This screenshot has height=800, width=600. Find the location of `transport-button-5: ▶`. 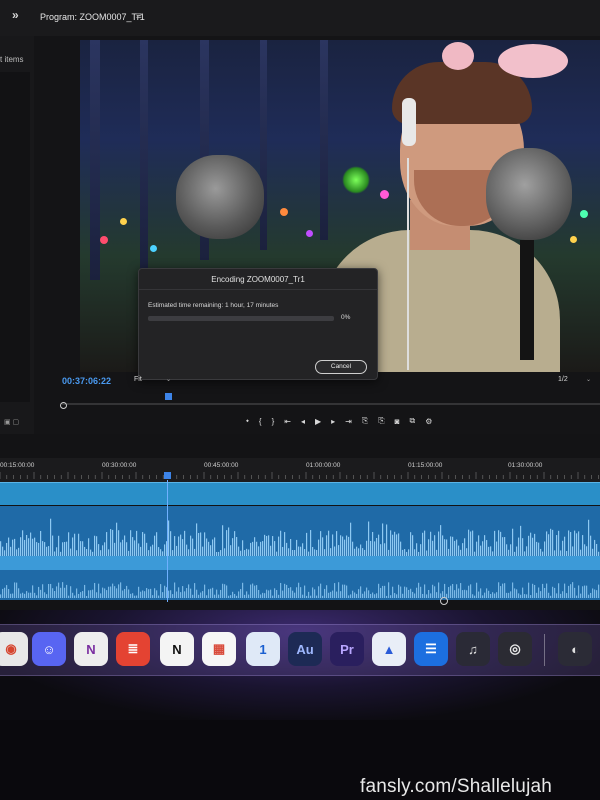

transport-button-5: ▶ is located at coordinates (318, 421).